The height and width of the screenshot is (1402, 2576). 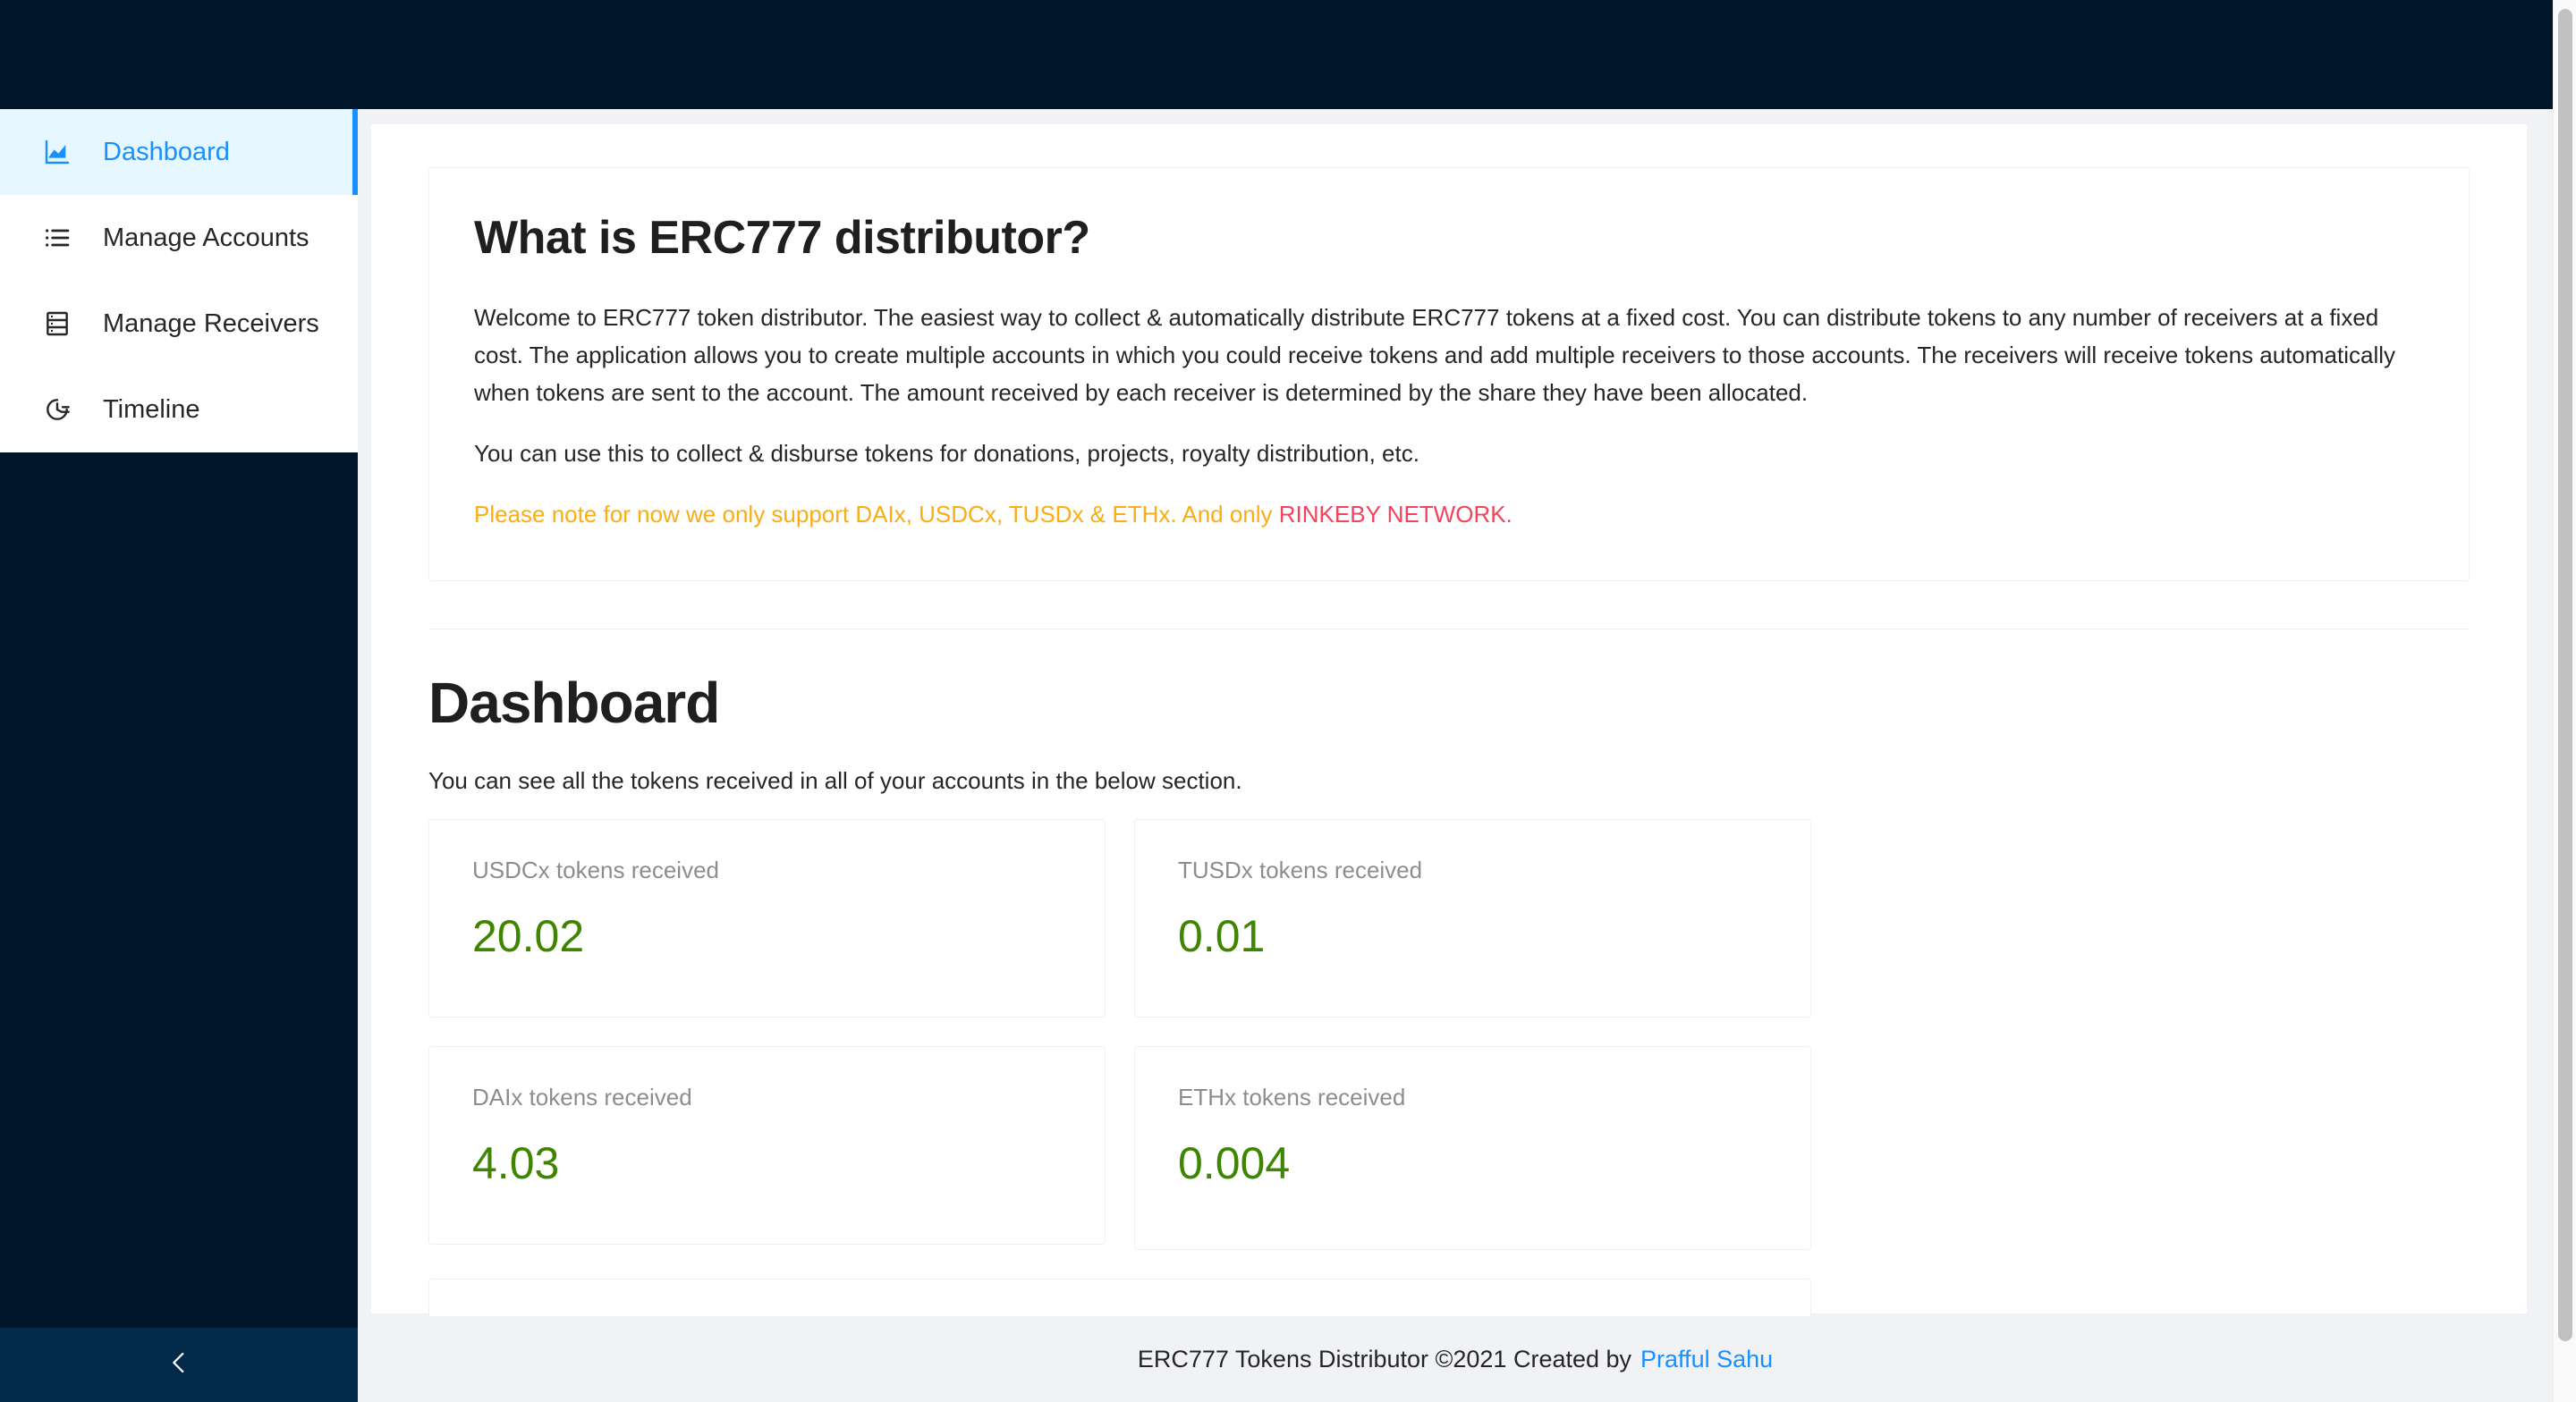 I want to click on stat-label: USDCx tokens received, so click(x=595, y=869).